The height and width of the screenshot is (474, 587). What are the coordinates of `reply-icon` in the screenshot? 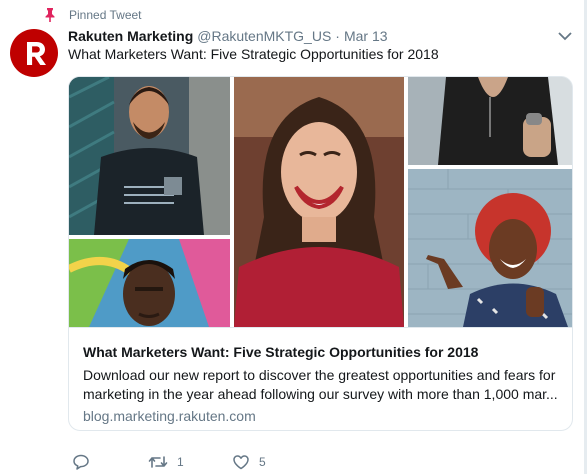 It's located at (81, 462).